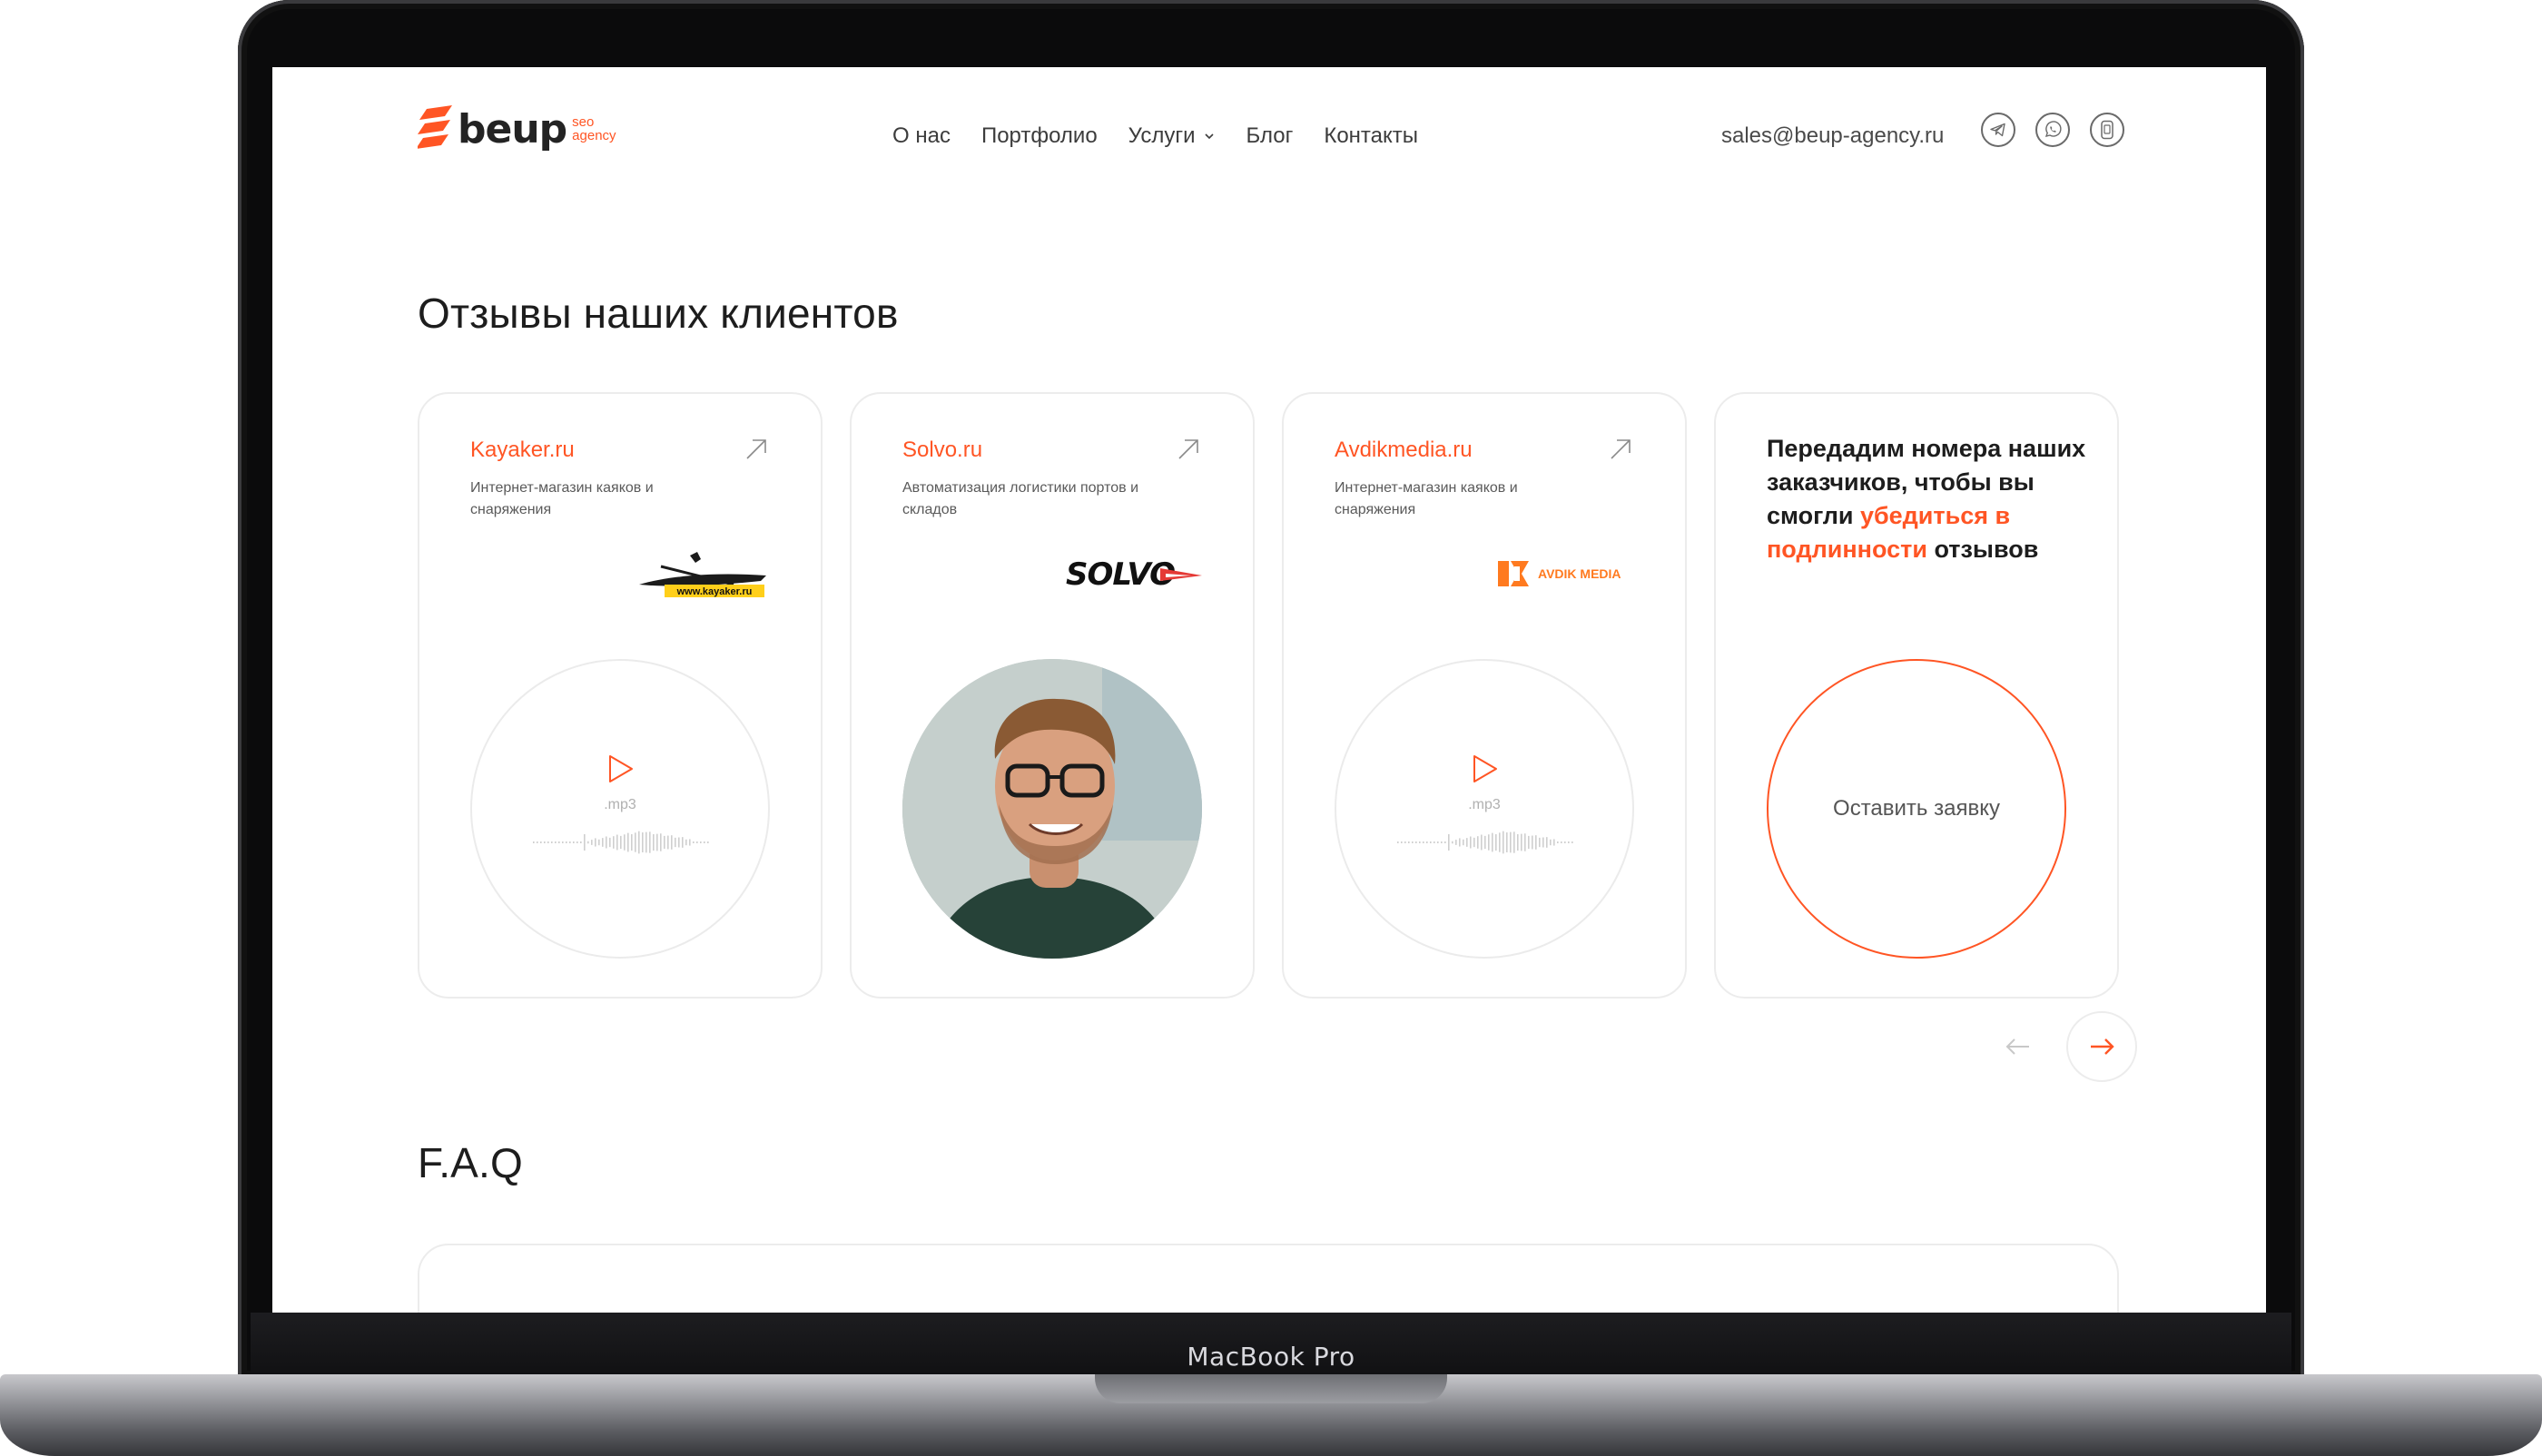  I want to click on nav-item-blog: Блог, so click(1269, 136).